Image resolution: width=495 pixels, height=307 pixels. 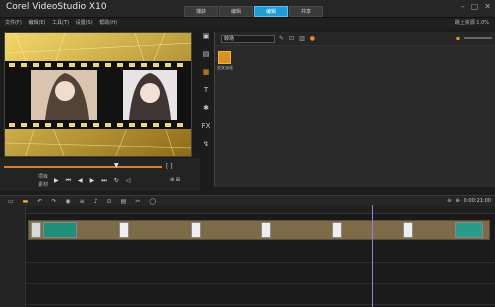 I want to click on transition-icon: ▦, so click(x=206, y=72).